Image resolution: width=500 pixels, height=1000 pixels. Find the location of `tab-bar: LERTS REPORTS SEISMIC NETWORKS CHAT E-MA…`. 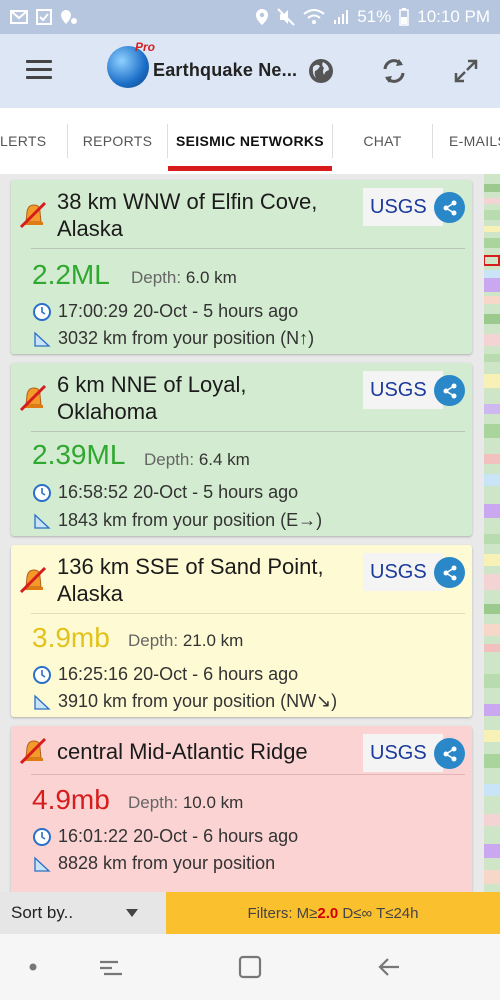

tab-bar: LERTS REPORTS SEISMIC NETWORKS CHAT E-MA… is located at coordinates (250, 141).